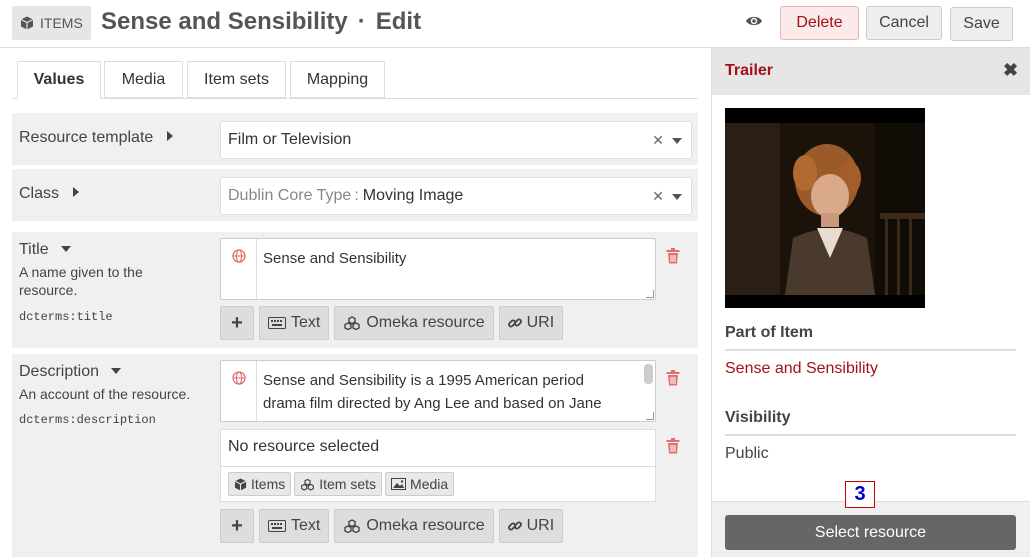  I want to click on class-vocab-prefix: Dublin Core Type, so click(290, 195).